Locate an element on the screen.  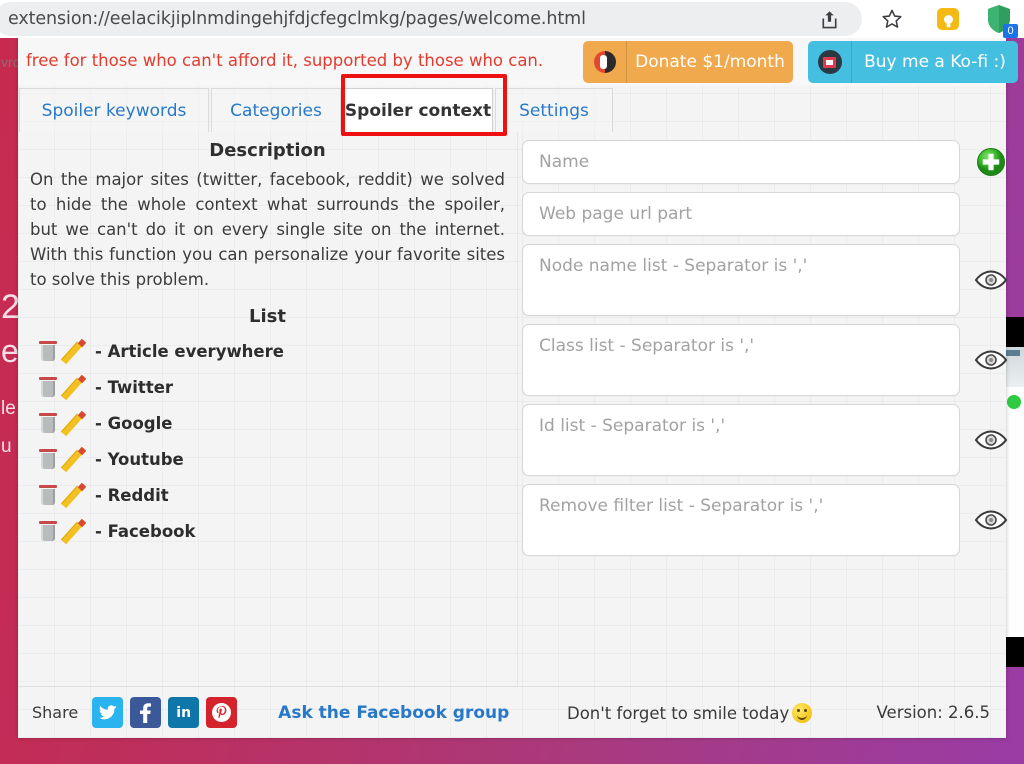
add-entry-cell is located at coordinates (991, 162).